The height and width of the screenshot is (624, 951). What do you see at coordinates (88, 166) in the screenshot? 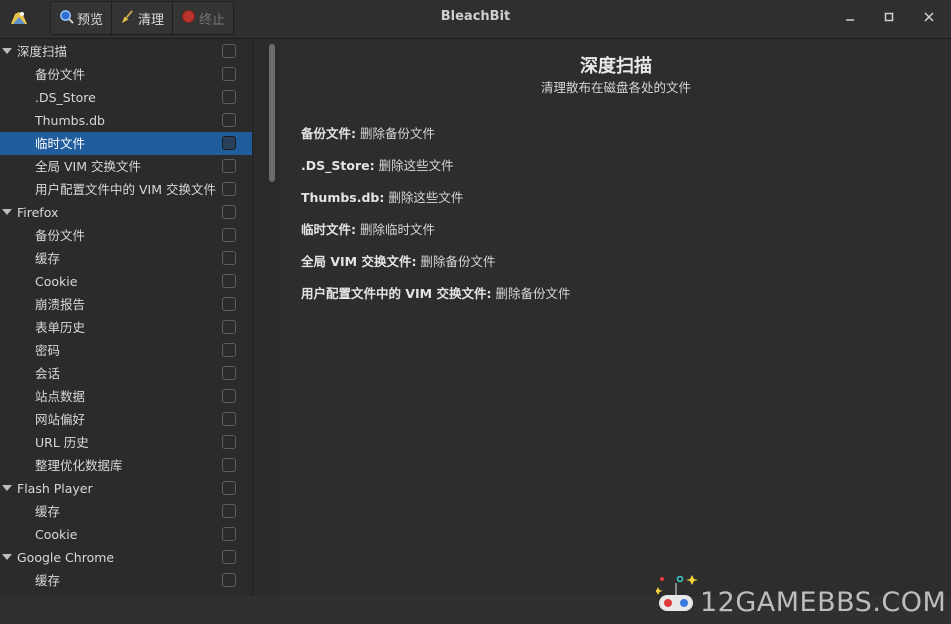
I see `tree-row-label: 全局 VIM 交换文件` at bounding box center [88, 166].